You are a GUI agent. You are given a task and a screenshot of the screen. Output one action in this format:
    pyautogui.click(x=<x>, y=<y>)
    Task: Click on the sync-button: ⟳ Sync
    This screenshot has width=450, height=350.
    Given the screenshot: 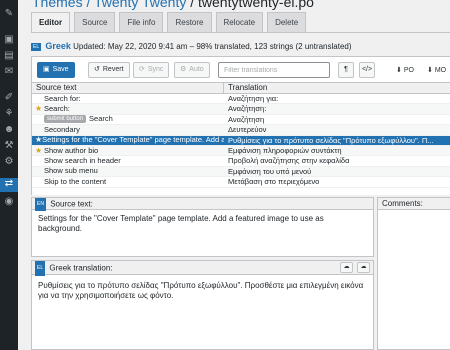 What is the action you would take?
    pyautogui.click(x=151, y=70)
    